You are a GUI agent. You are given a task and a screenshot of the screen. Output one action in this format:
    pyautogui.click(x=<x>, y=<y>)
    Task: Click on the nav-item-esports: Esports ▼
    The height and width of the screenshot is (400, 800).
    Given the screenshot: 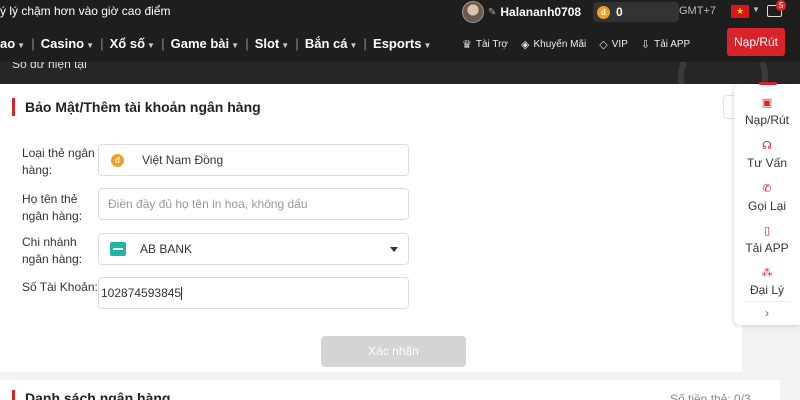 What is the action you would take?
    pyautogui.click(x=402, y=43)
    